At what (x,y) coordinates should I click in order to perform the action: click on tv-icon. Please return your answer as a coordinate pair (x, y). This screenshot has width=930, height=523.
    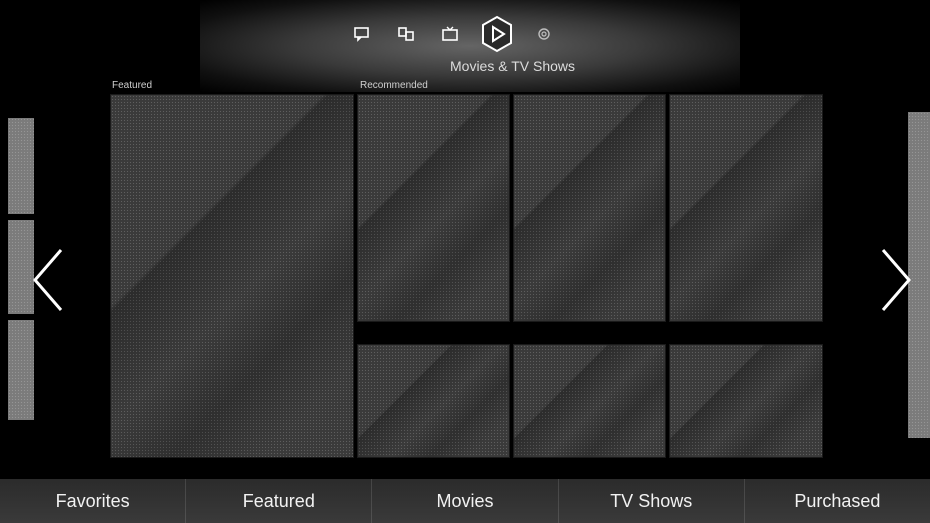
    Looking at the image, I should click on (450, 34).